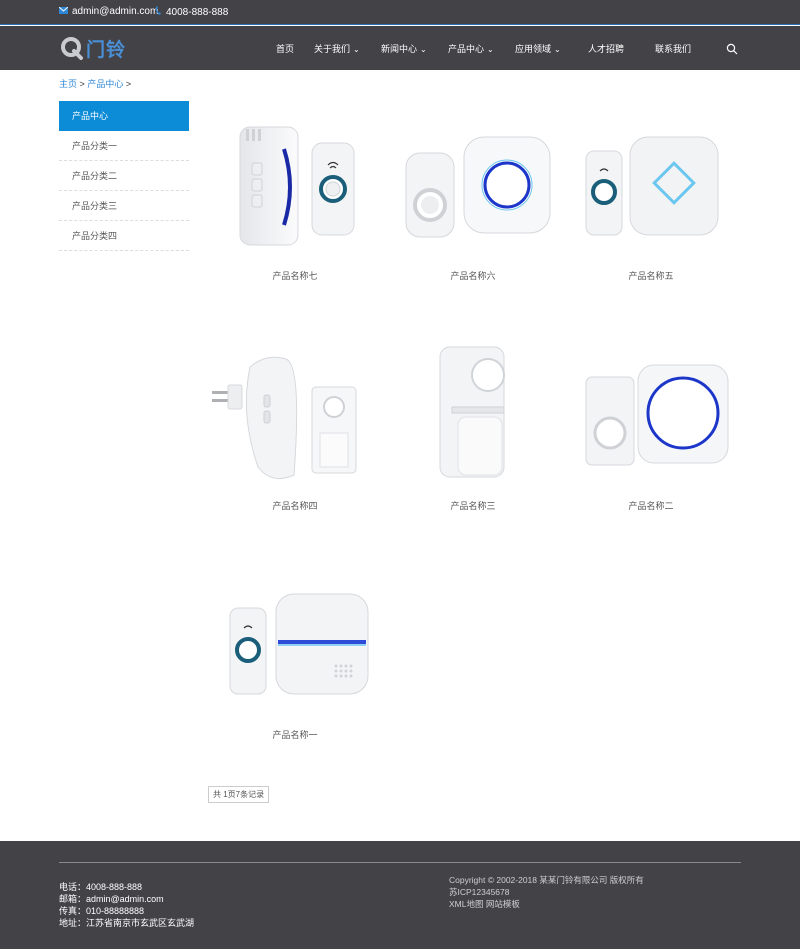  I want to click on breadcrumb-current: 产品中心, so click(105, 84).